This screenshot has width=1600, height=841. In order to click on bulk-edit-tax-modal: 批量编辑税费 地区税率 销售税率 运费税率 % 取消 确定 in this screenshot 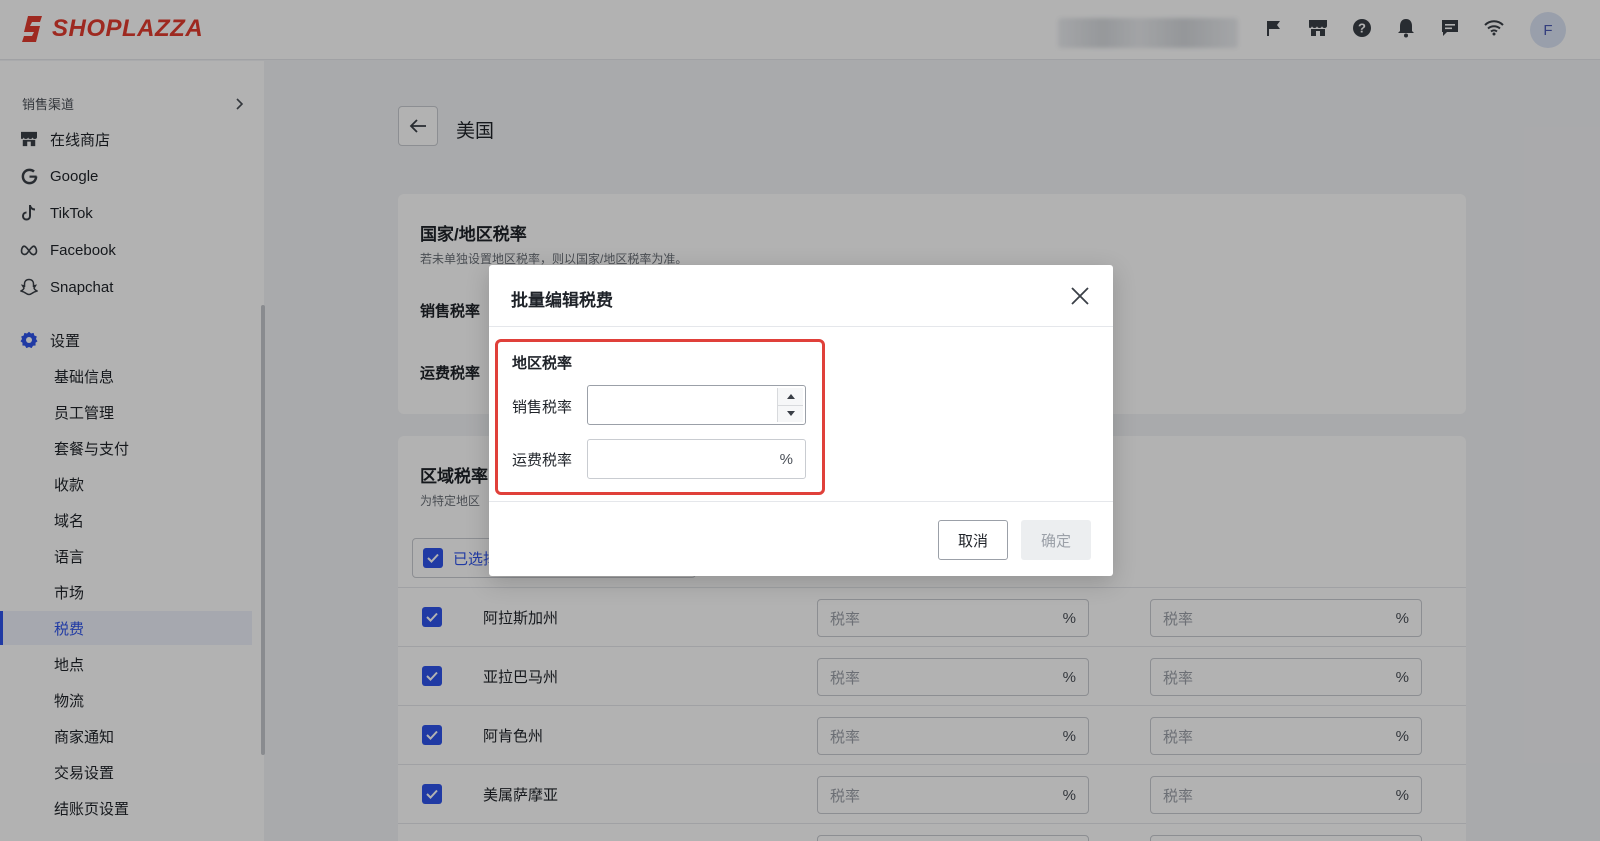, I will do `click(801, 420)`.